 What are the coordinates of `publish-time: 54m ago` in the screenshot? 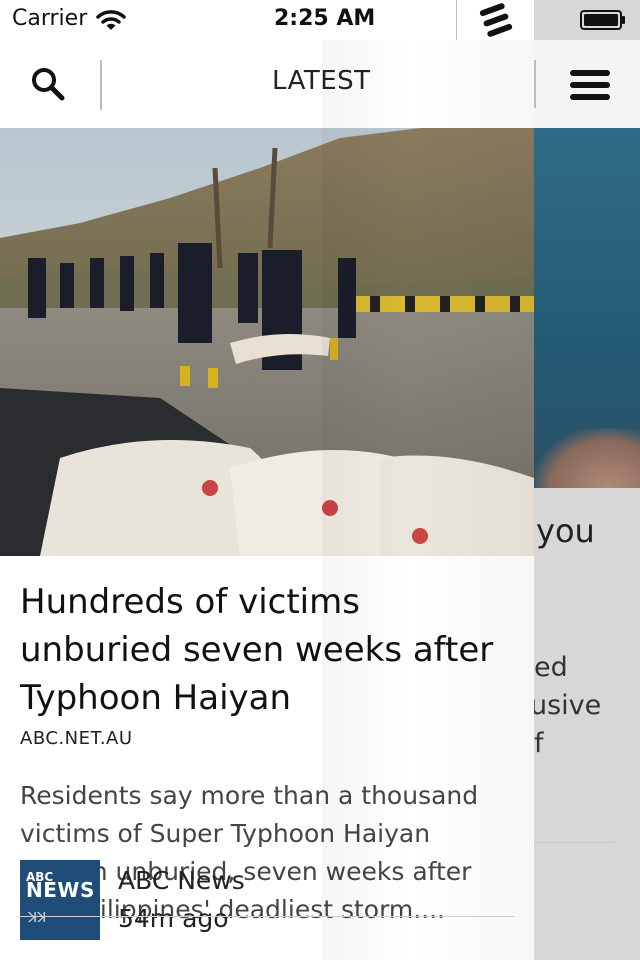 It's located at (173, 918).